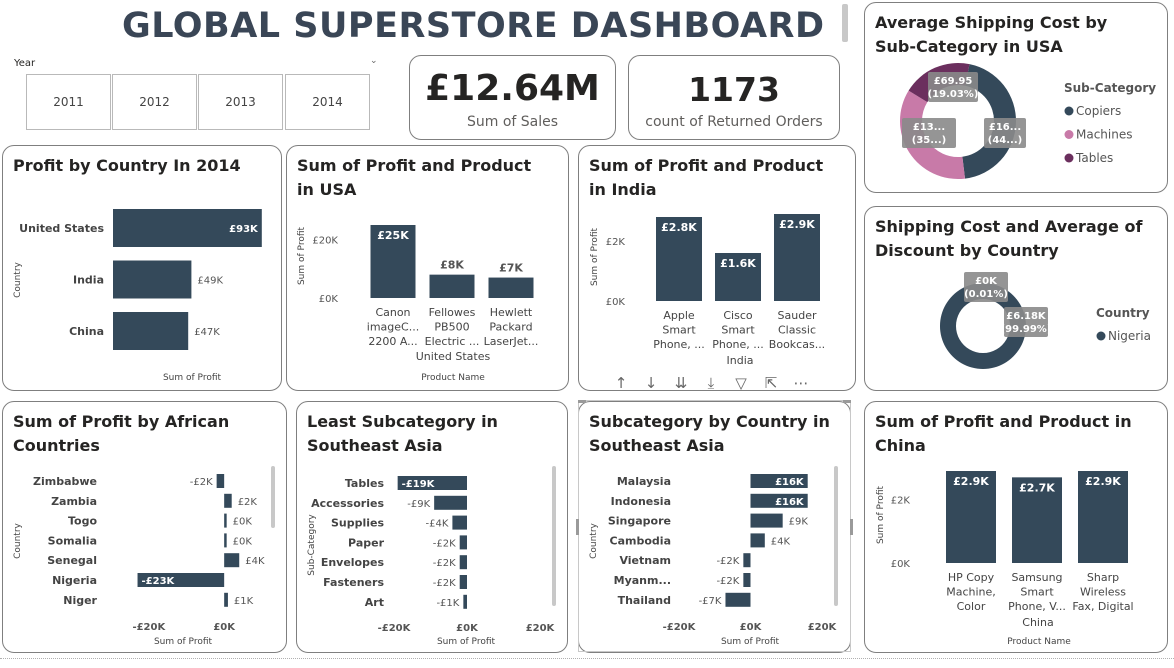  I want to click on category-label: Cambodia, so click(640, 540).